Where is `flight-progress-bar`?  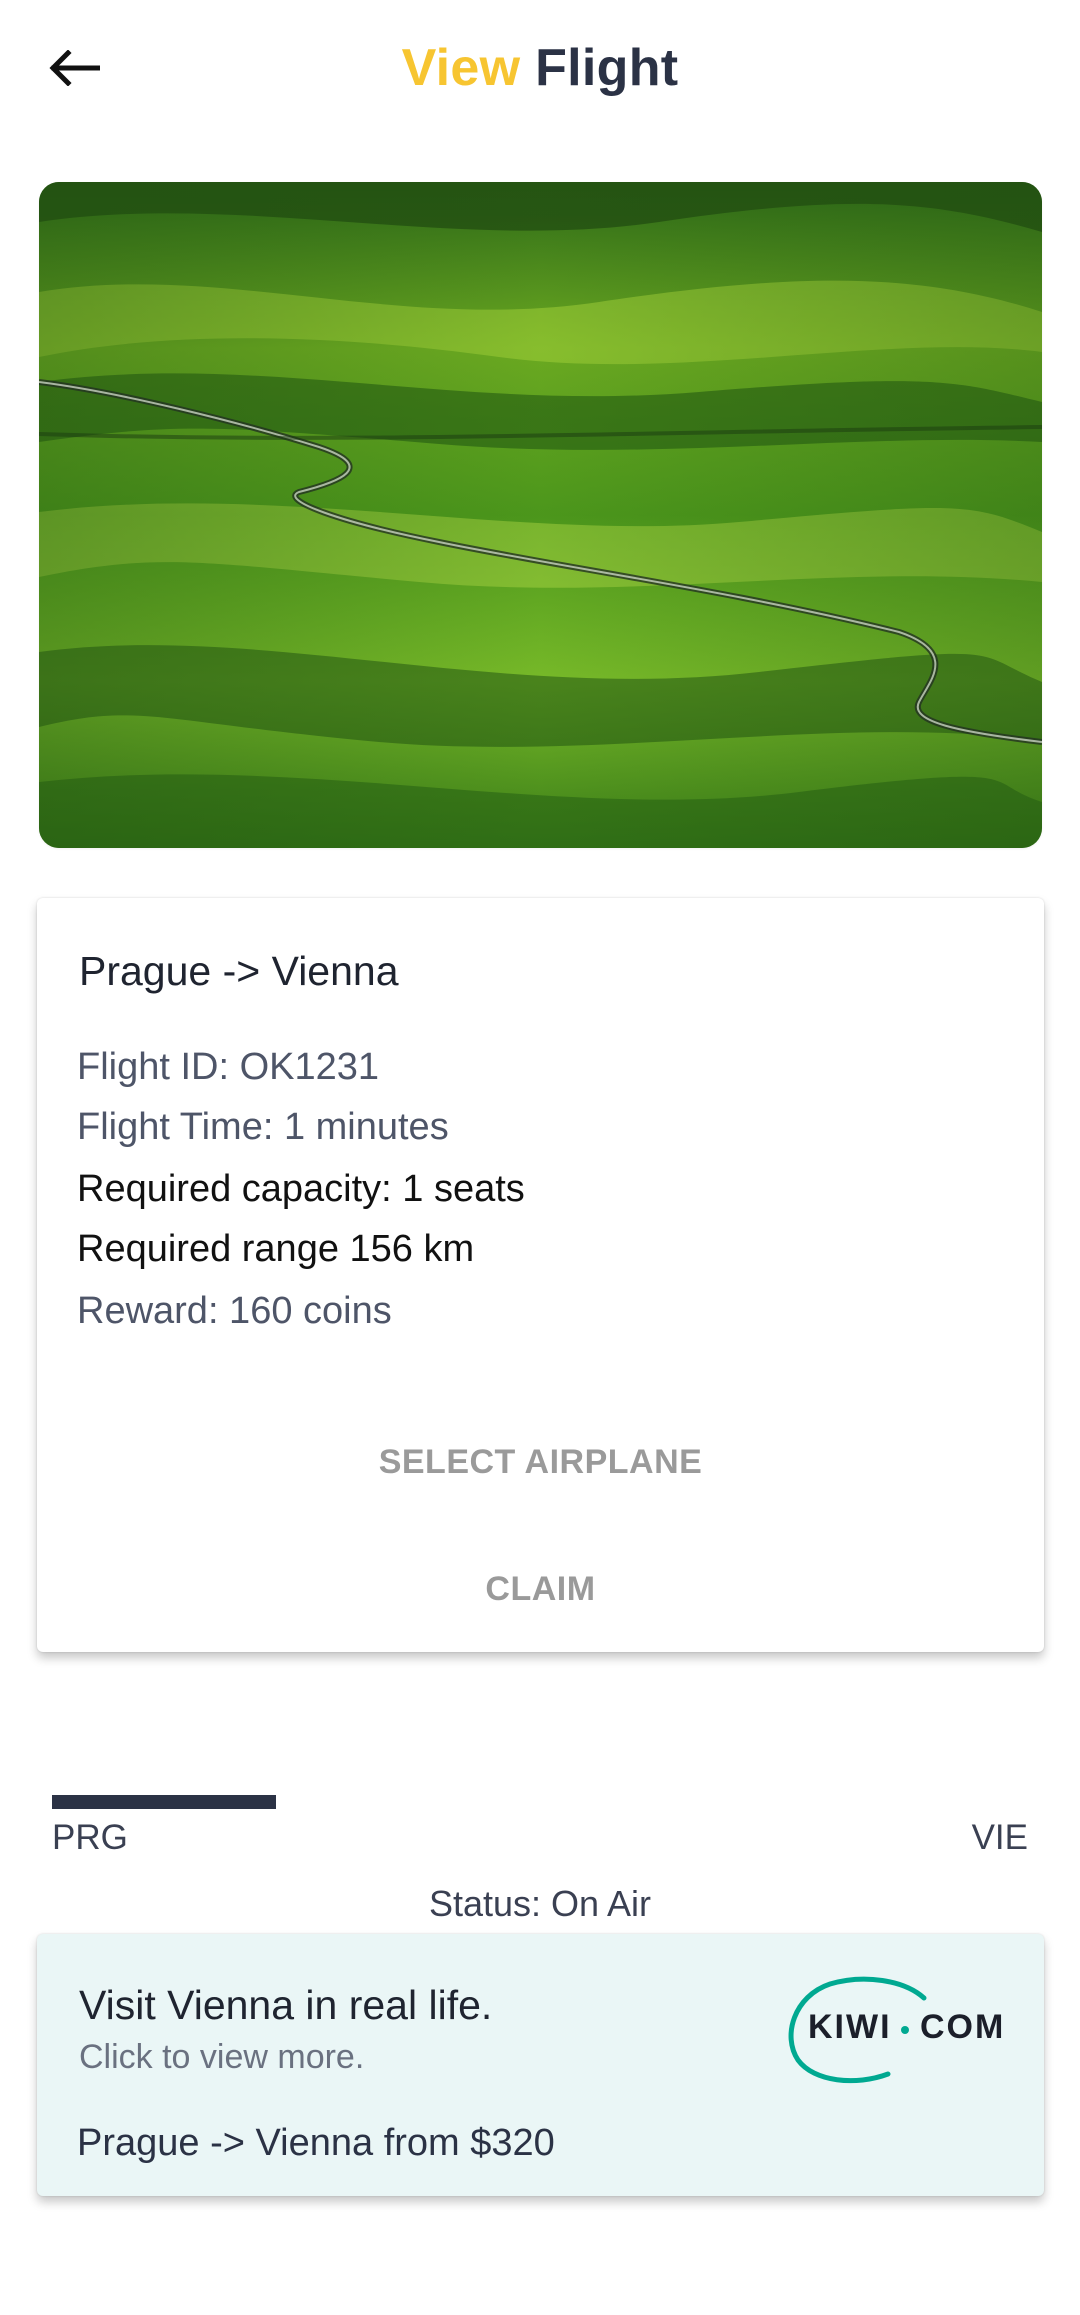 flight-progress-bar is located at coordinates (540, 1802).